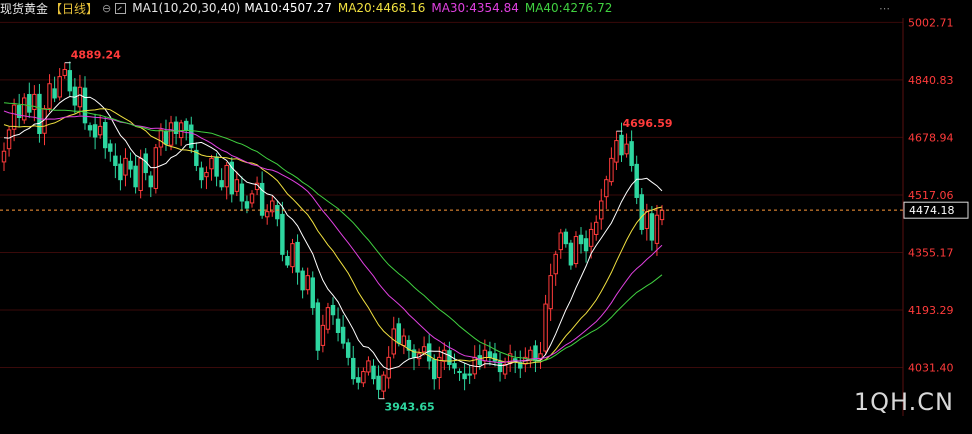  Describe the element at coordinates (121, 8) in the screenshot. I see `chart-settings-icon` at that location.